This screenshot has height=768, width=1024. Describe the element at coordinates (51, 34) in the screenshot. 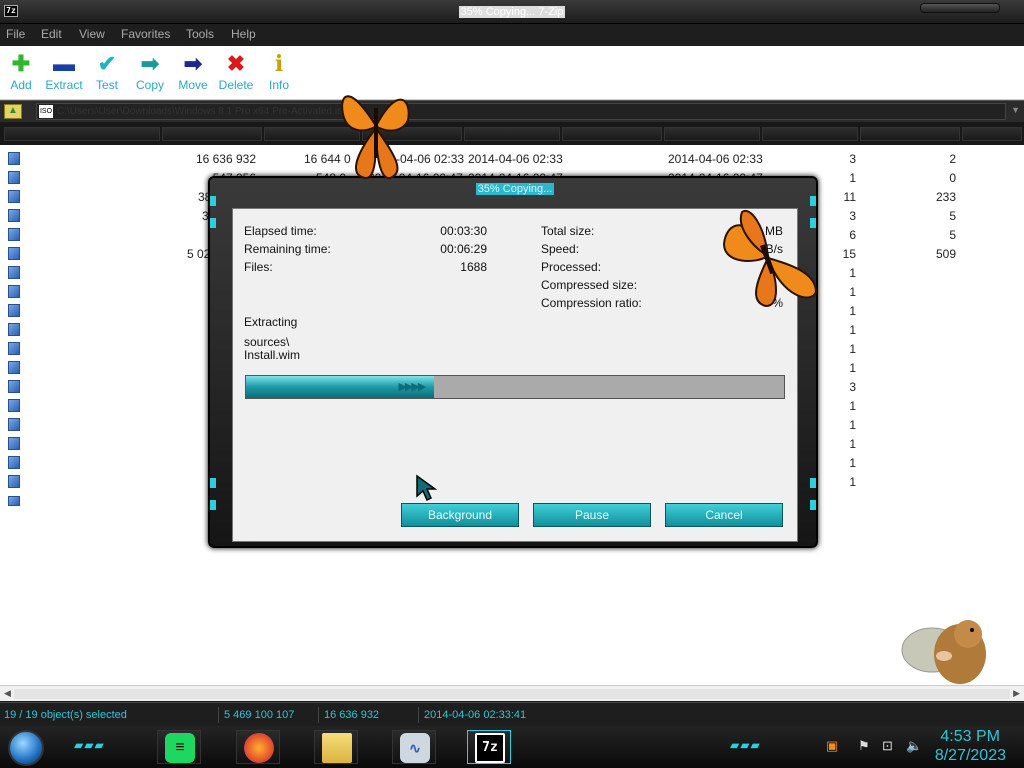

I see `menu-edit: Edit` at that location.